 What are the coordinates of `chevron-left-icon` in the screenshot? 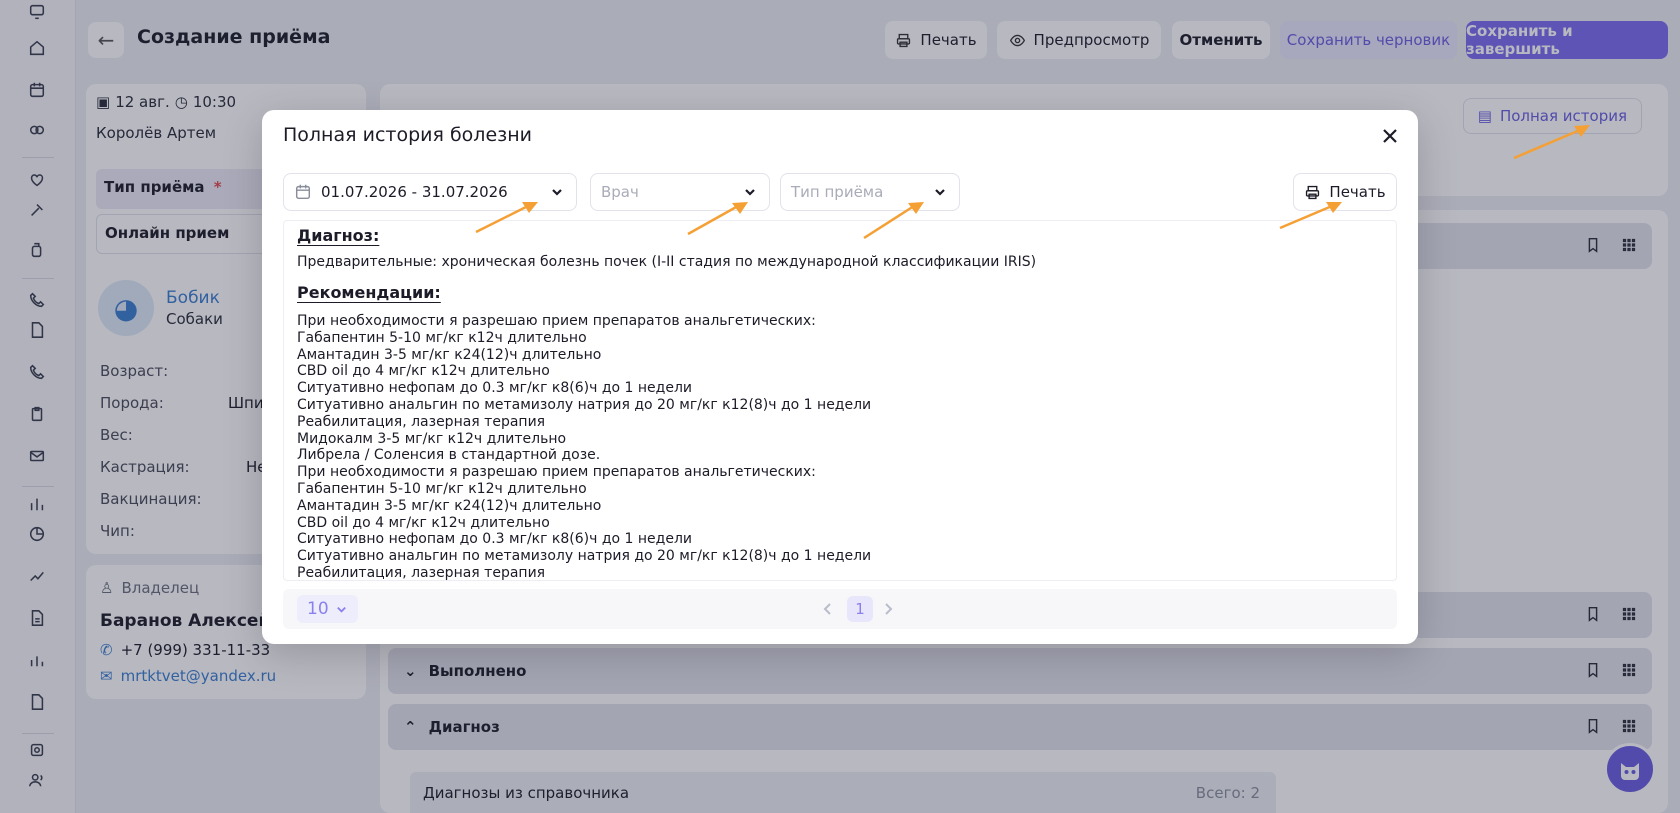 It's located at (827, 609).